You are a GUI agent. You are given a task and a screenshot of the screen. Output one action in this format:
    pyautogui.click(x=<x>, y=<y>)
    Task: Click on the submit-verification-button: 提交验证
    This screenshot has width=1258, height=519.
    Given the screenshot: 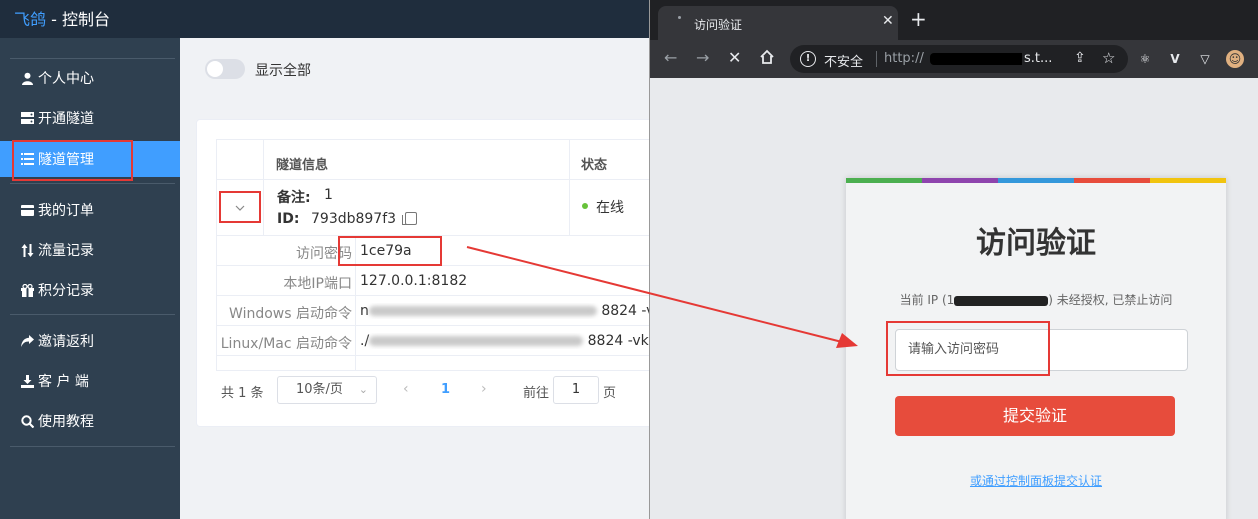 What is the action you would take?
    pyautogui.click(x=1035, y=416)
    